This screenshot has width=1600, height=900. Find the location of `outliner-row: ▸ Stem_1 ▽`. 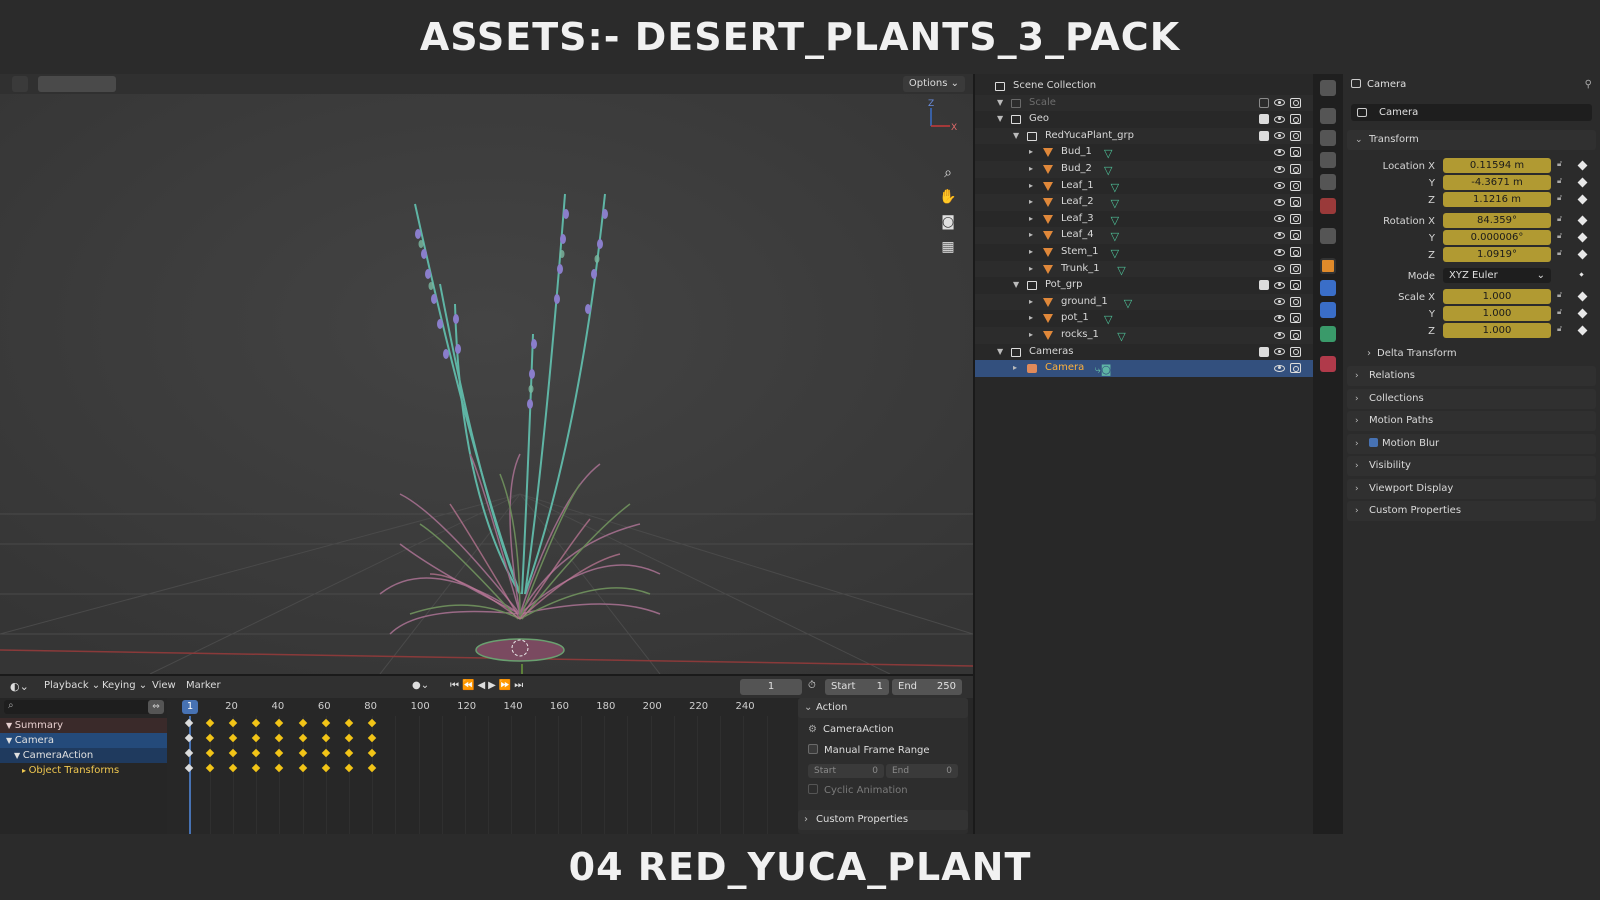

outliner-row: ▸ Stem_1 ▽ is located at coordinates (1145, 252).